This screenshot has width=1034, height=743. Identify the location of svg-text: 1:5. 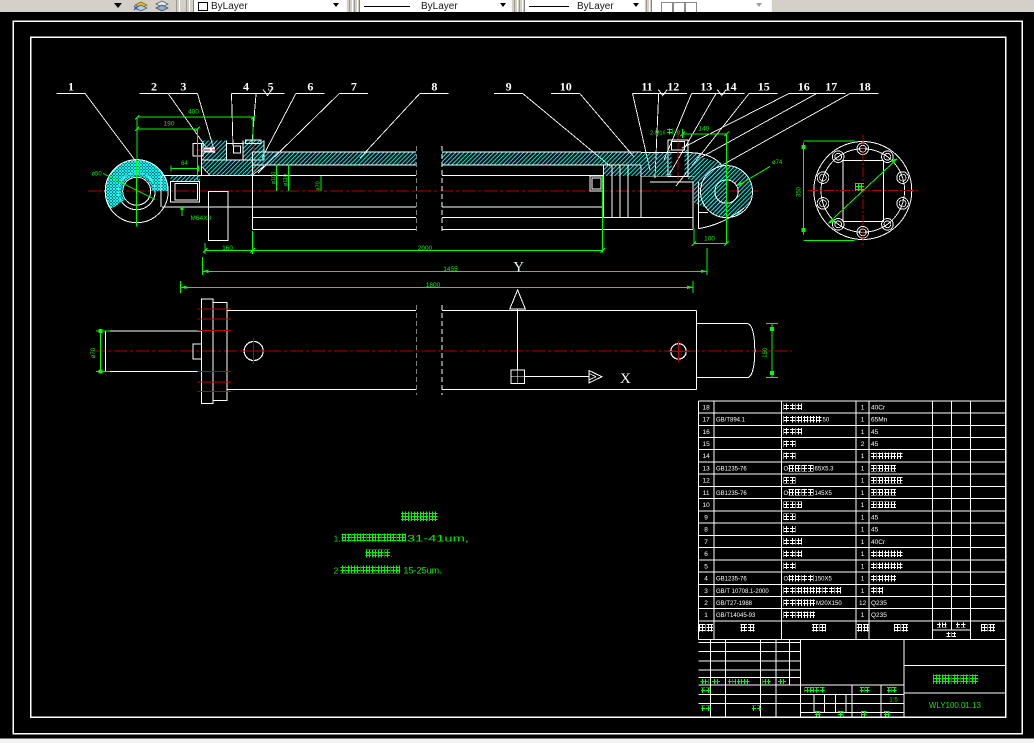
(893, 701).